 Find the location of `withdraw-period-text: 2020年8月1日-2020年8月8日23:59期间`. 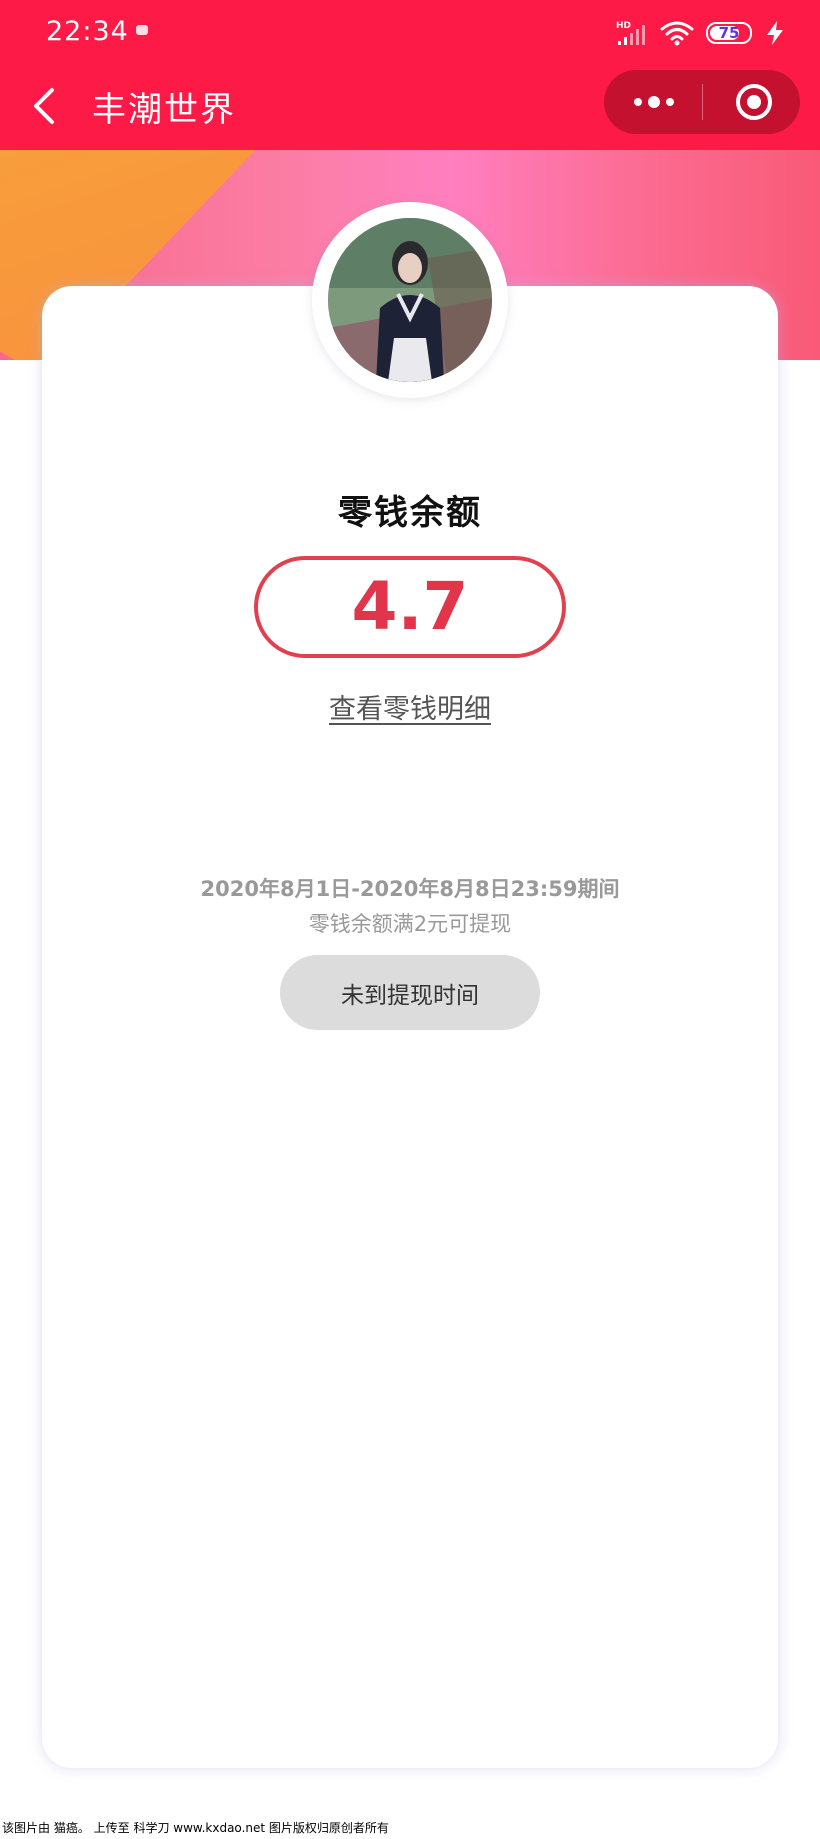

withdraw-period-text: 2020年8月1日-2020年8月8日23:59期间 is located at coordinates (410, 889).